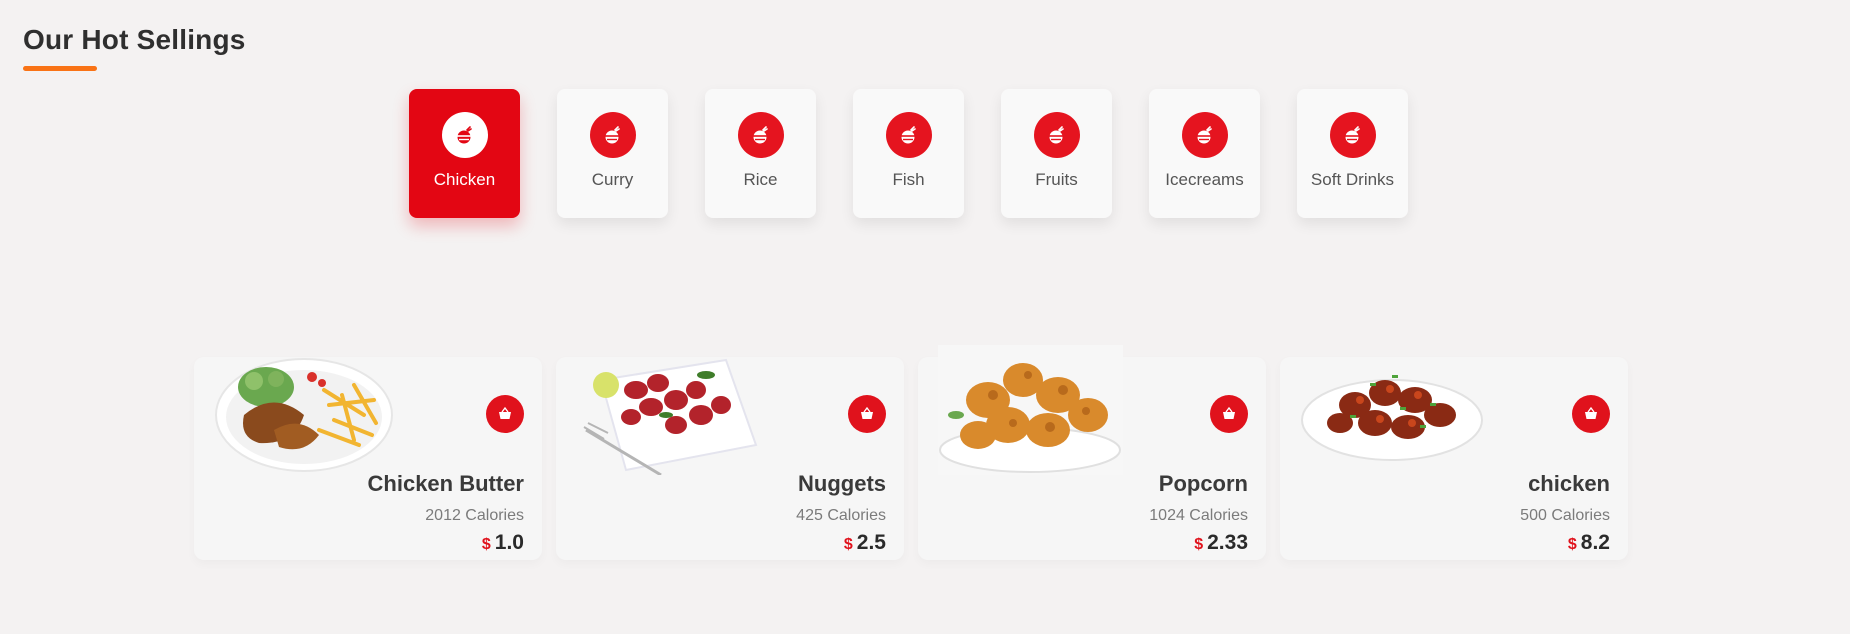  I want to click on category-soft-drinks: Soft Drinks, so click(1352, 153).